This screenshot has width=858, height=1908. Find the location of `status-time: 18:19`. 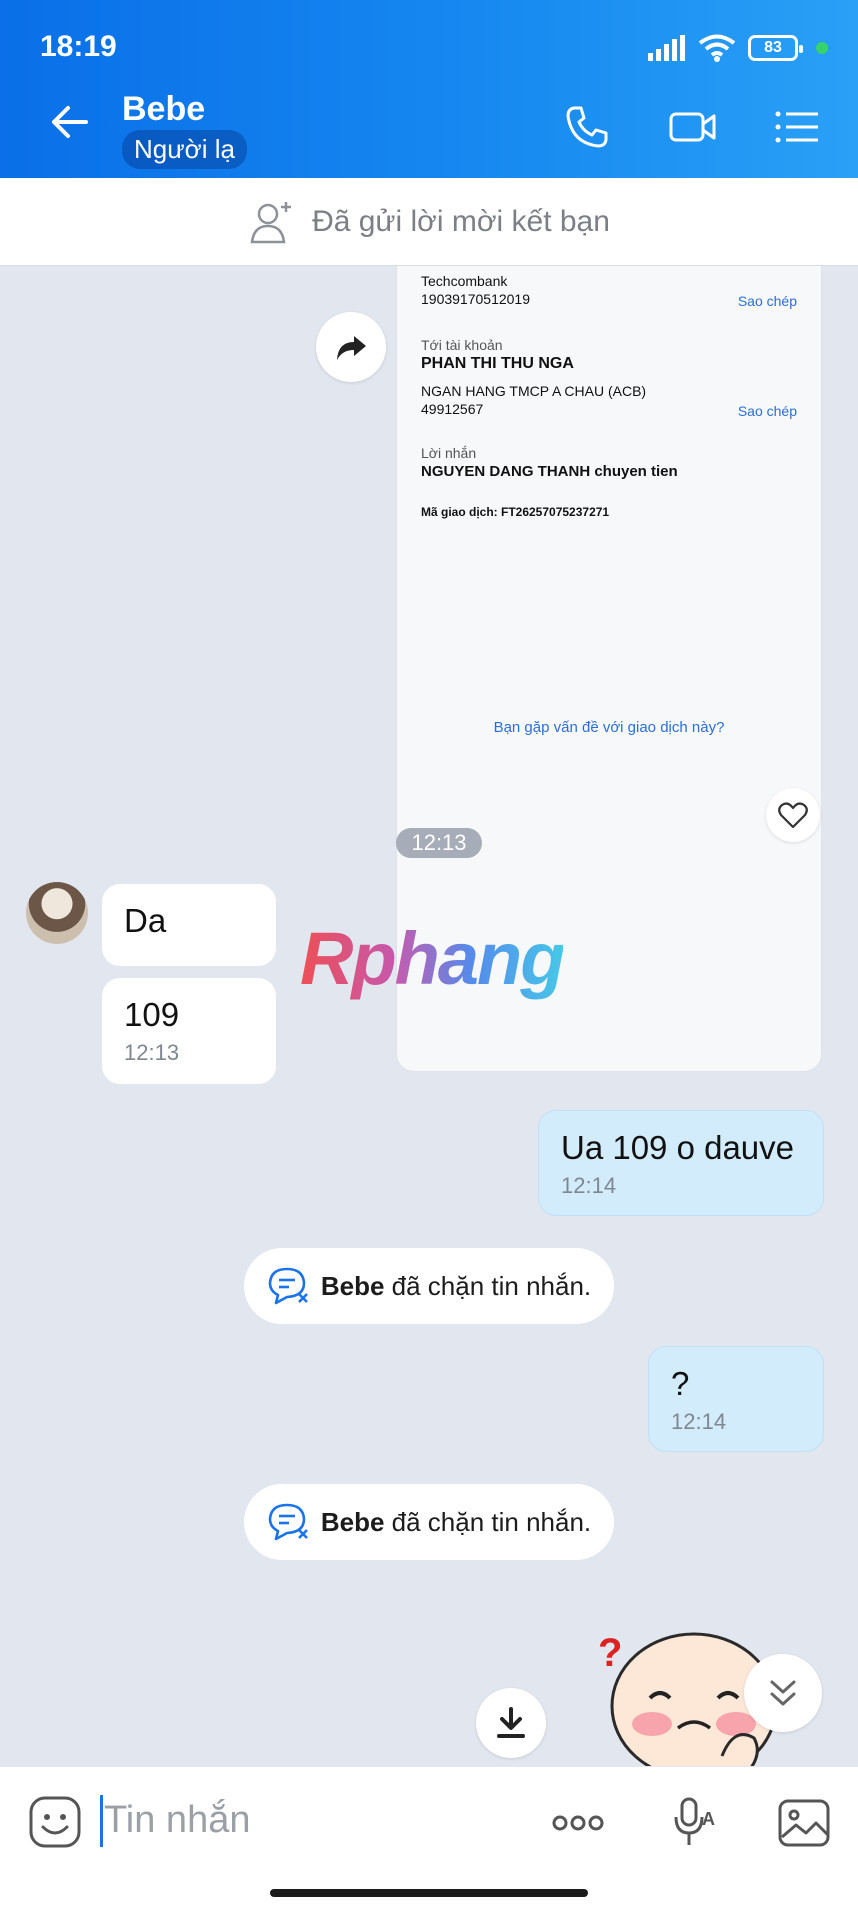

status-time: 18:19 is located at coordinates (78, 46).